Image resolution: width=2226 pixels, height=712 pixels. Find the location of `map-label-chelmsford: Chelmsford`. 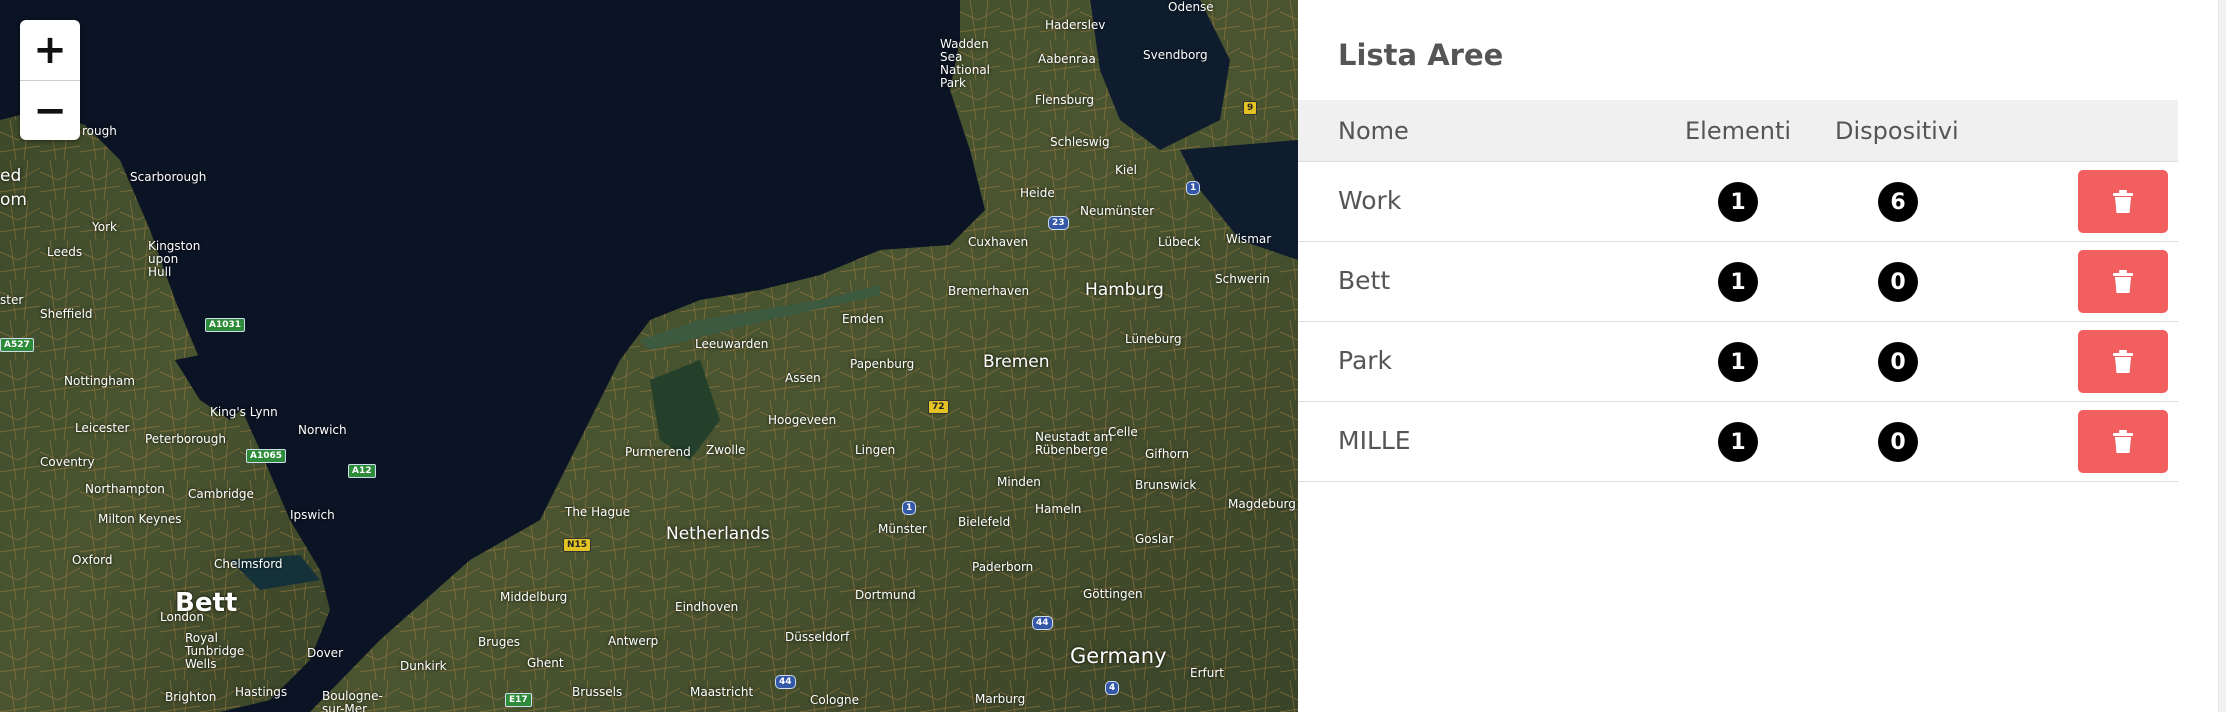

map-label-chelmsford: Chelmsford is located at coordinates (248, 564).